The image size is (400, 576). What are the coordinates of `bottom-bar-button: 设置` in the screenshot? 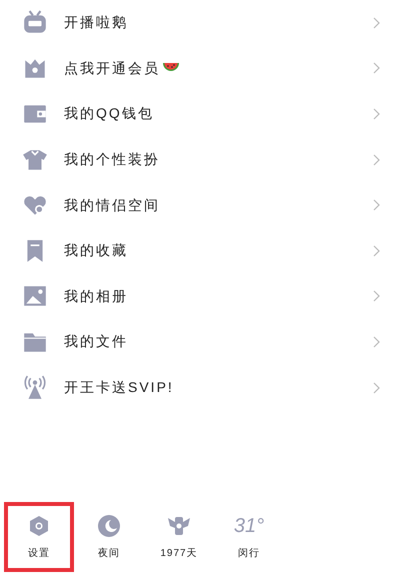 It's located at (39, 537).